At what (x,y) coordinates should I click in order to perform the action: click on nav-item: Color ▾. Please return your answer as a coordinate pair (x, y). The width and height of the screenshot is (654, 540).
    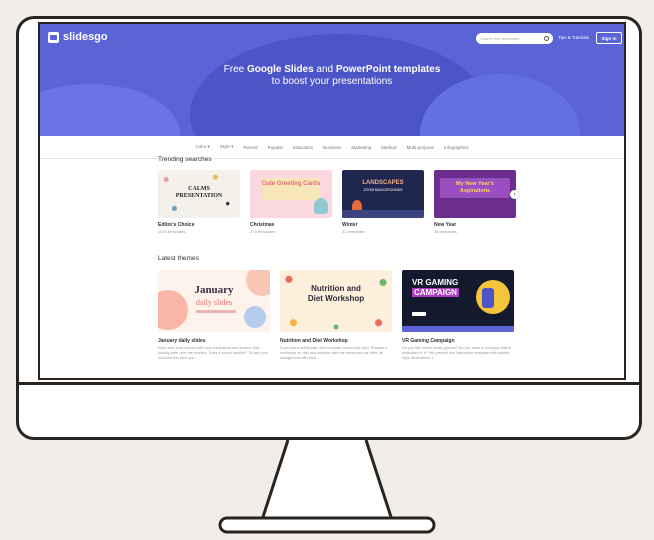
    Looking at the image, I should click on (203, 147).